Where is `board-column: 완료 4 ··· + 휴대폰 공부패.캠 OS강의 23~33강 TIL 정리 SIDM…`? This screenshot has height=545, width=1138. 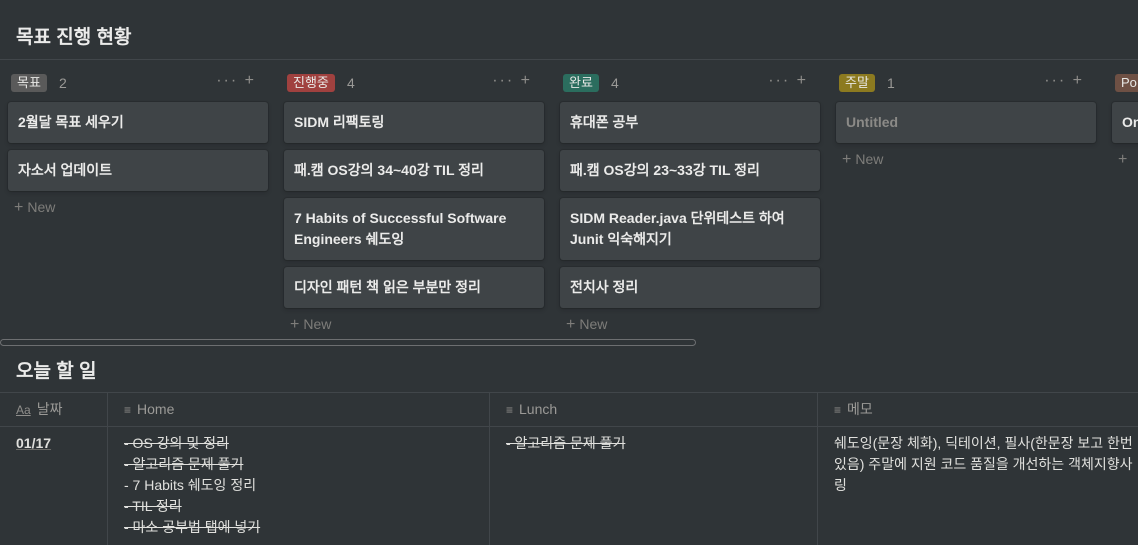
board-column: 완료 4 ··· + 휴대폰 공부패.캠 OS강의 23~33강 TIL 정리 SIDM… is located at coordinates (686, 199).